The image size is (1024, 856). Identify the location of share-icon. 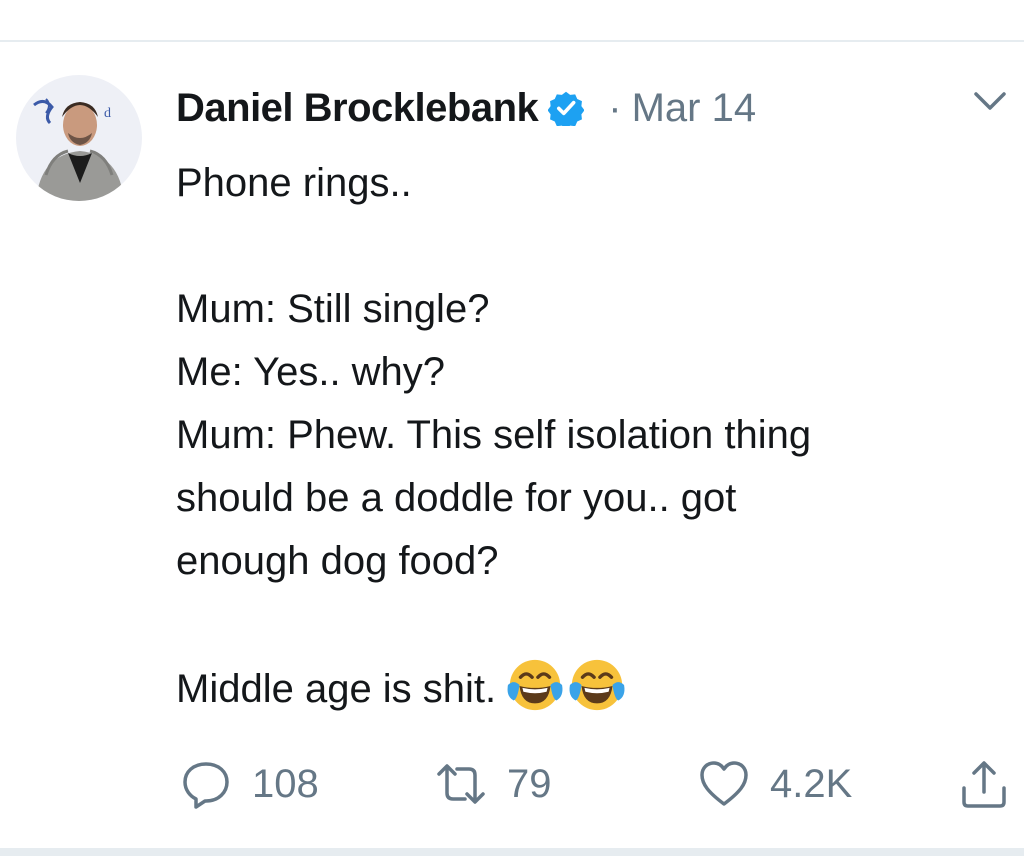
(984, 784).